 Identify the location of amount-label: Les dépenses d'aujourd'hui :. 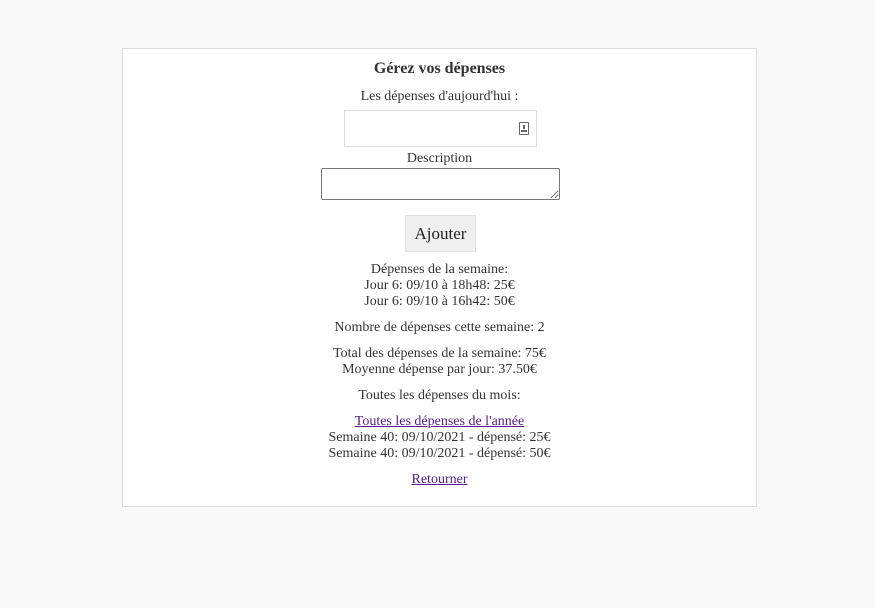
(439, 96).